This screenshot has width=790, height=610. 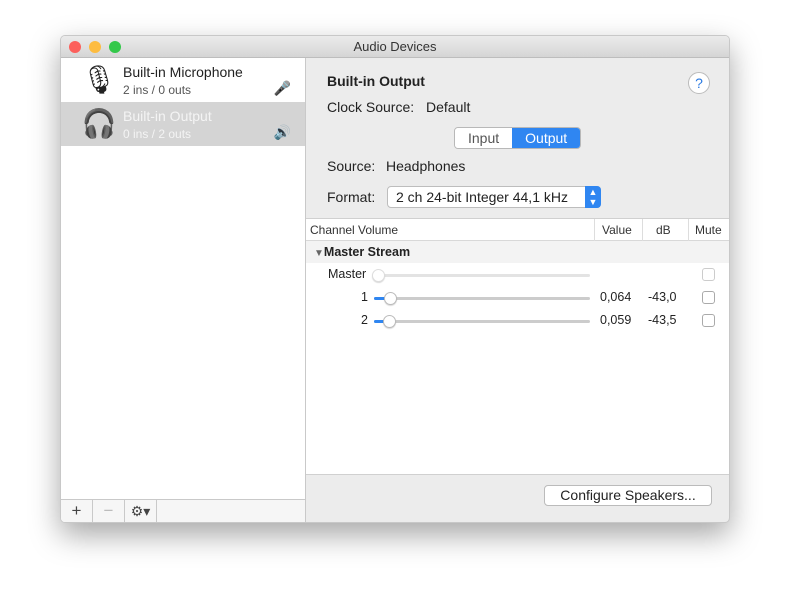 What do you see at coordinates (183, 510) in the screenshot?
I see `sidebar-toolbar: + − ⚙▾` at bounding box center [183, 510].